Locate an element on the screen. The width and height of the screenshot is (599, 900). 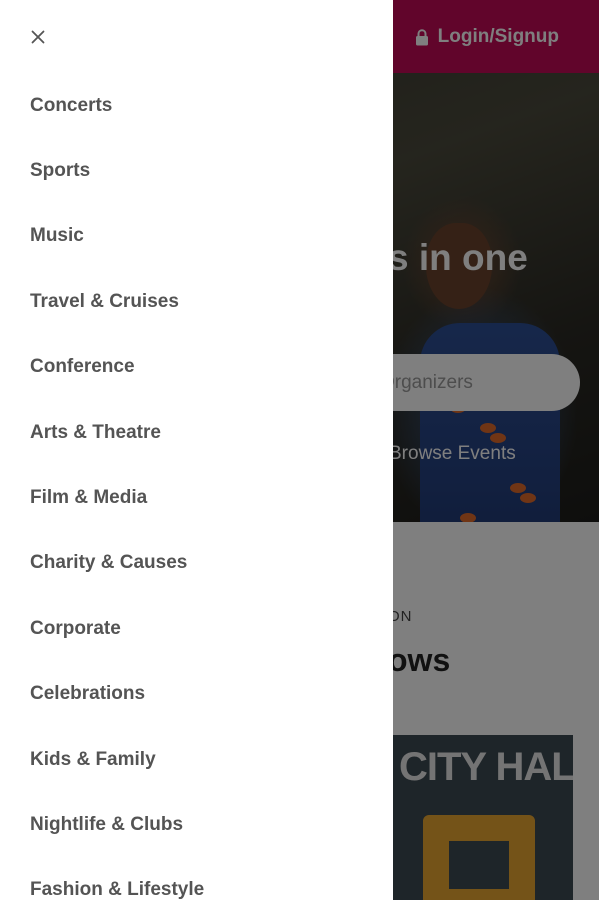
close-icon is located at coordinates (38, 37).